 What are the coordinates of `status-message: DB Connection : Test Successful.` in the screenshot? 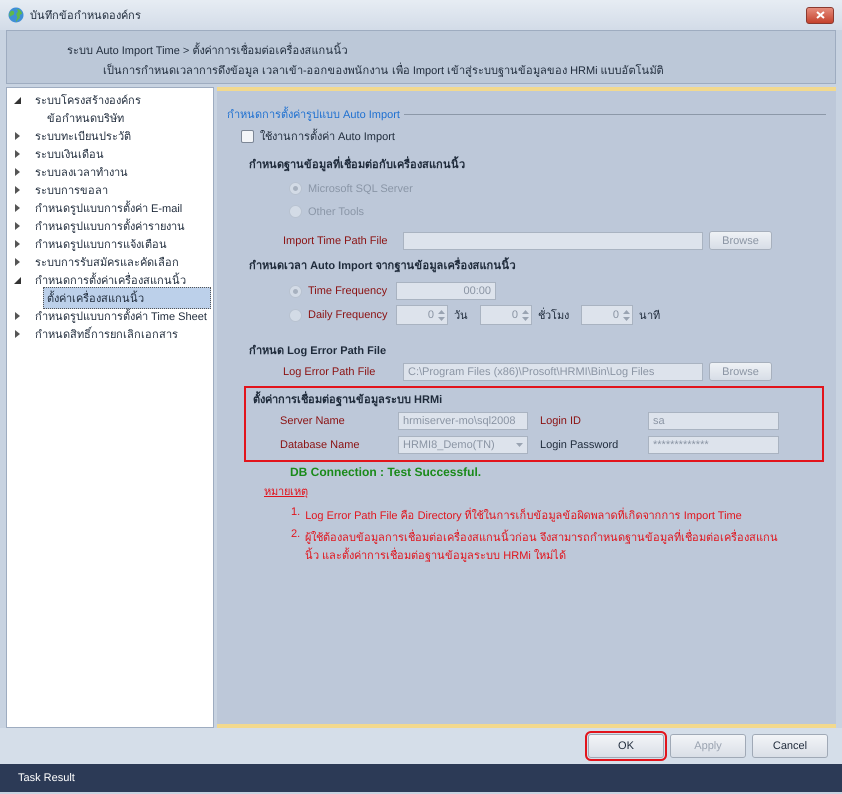 It's located at (385, 472).